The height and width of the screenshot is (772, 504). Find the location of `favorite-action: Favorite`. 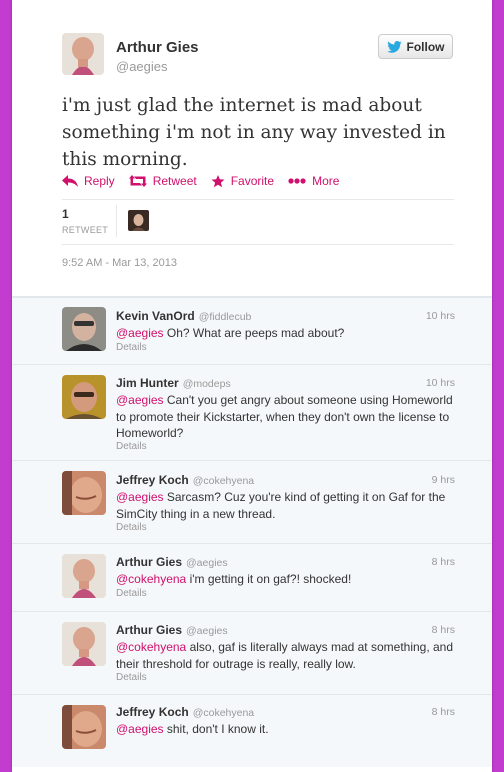

favorite-action: Favorite is located at coordinates (242, 181).